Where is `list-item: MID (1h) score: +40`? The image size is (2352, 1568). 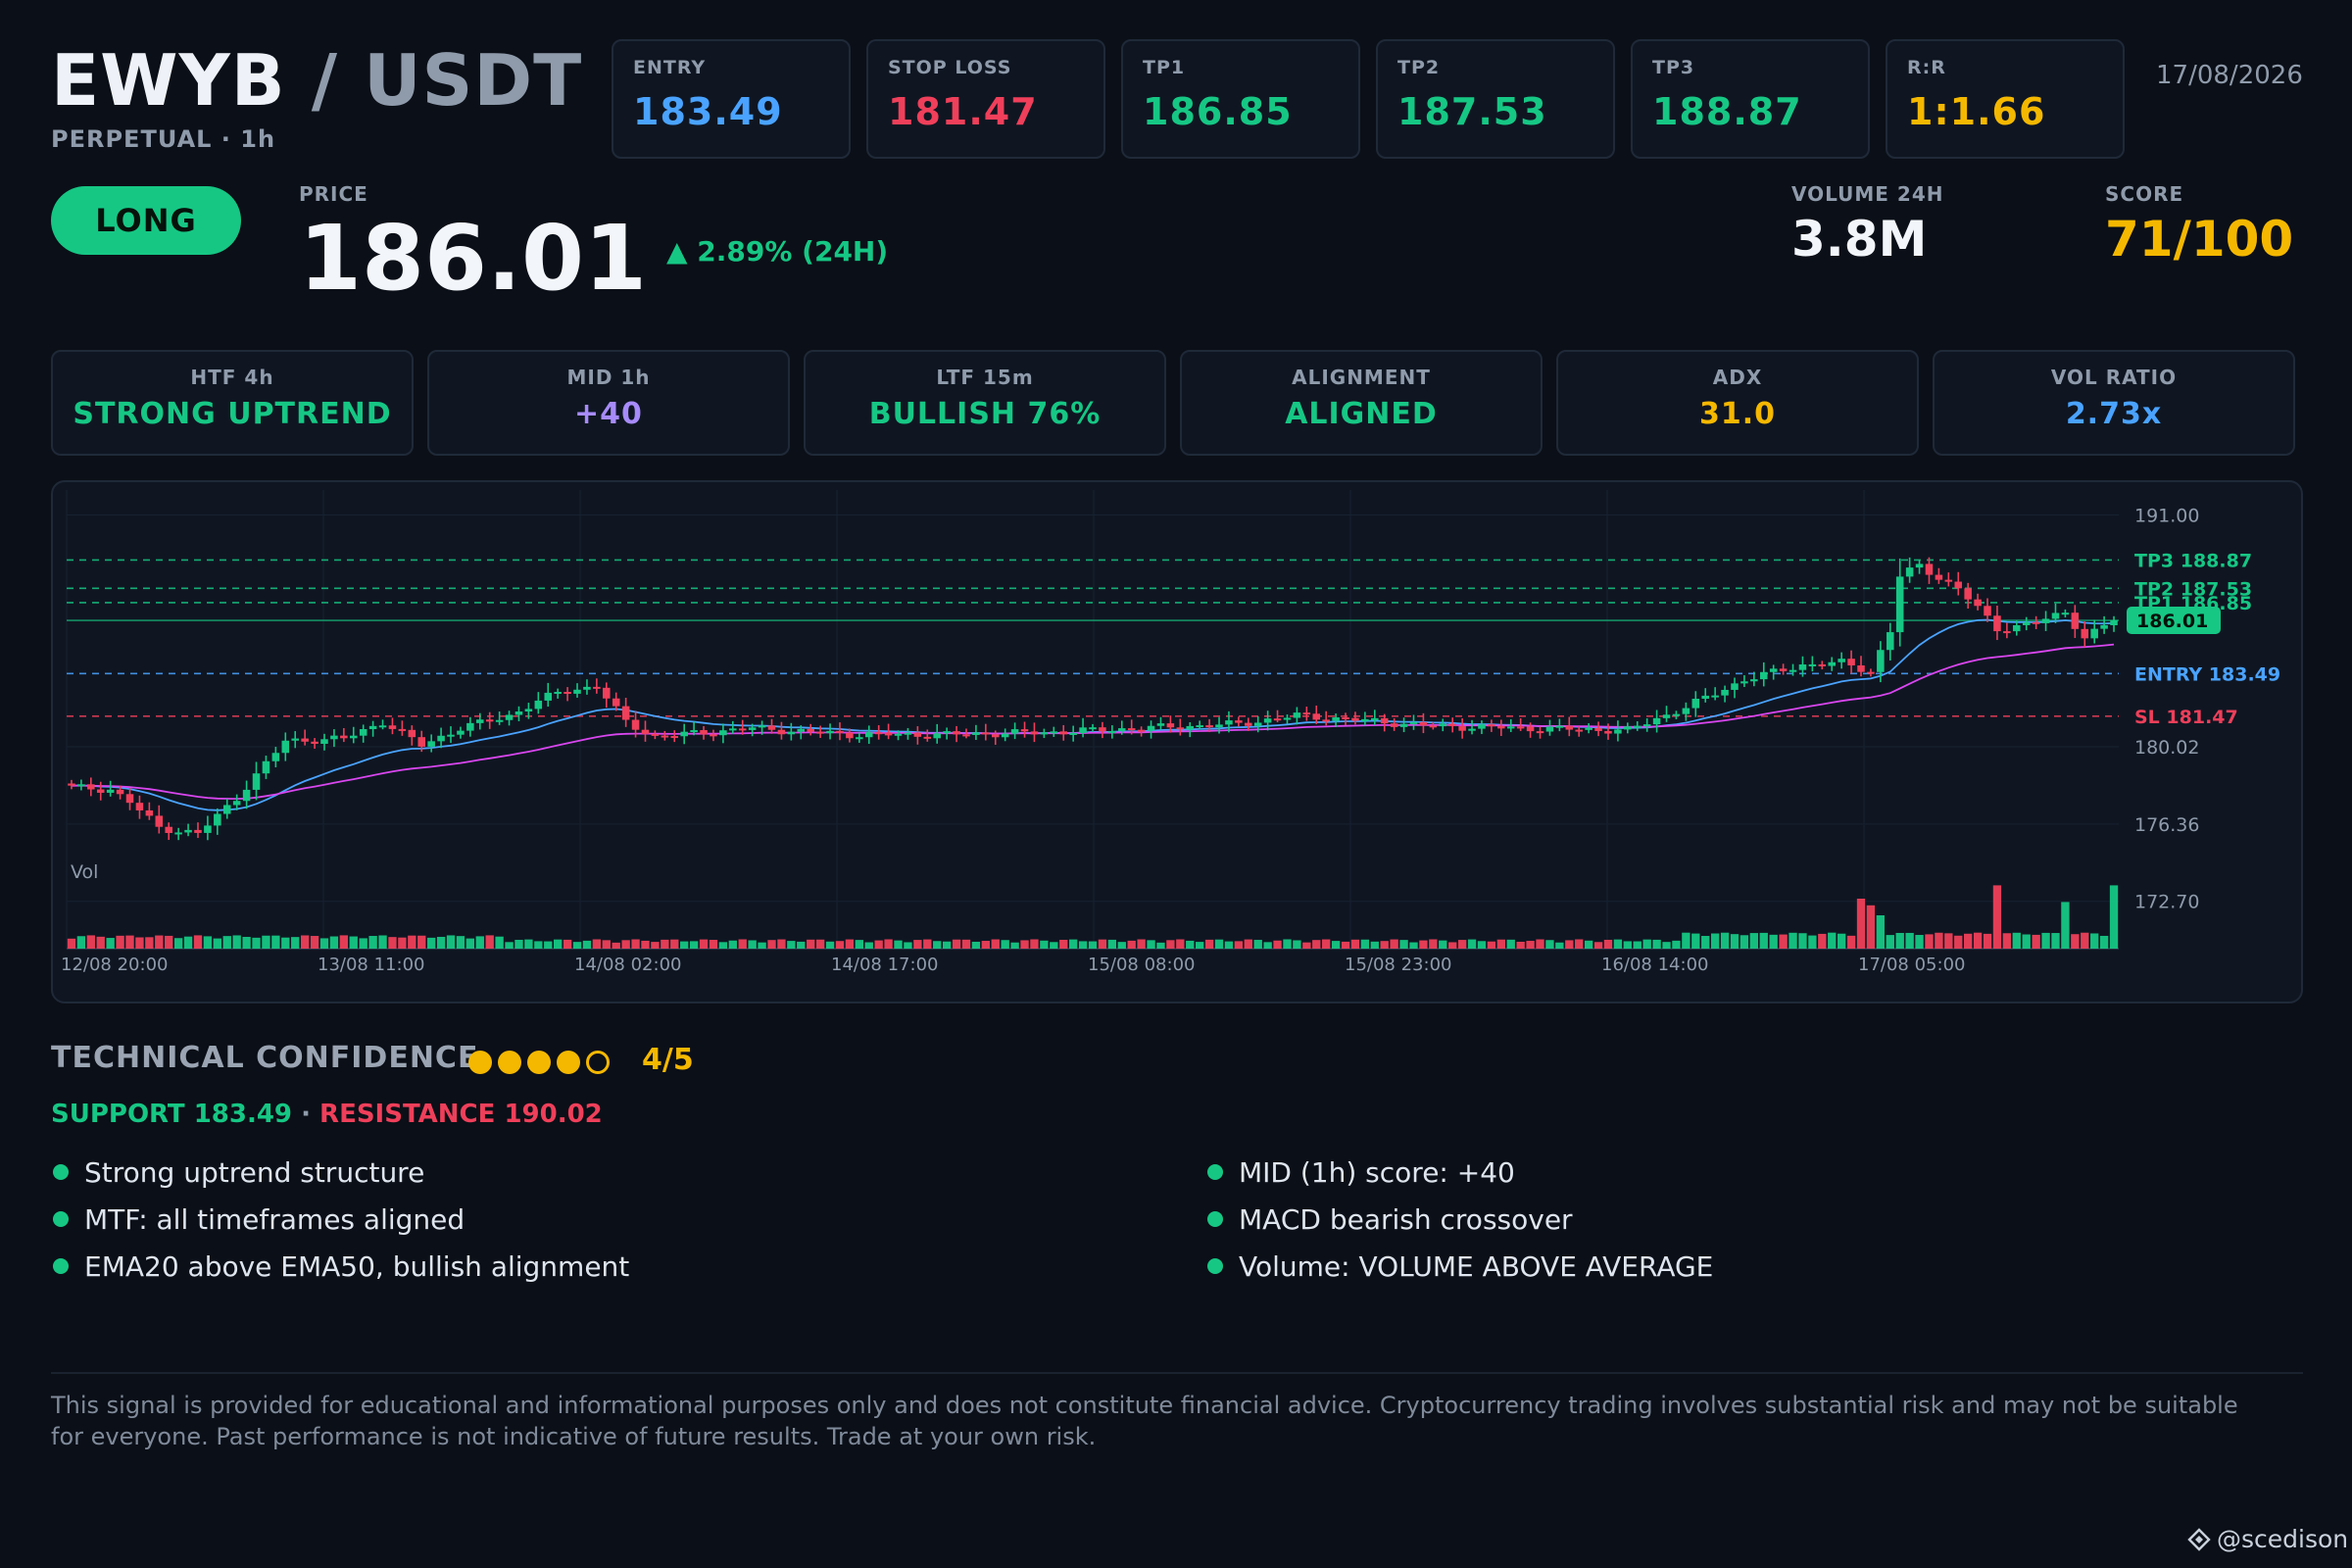 list-item: MID (1h) score: +40 is located at coordinates (1459, 1172).